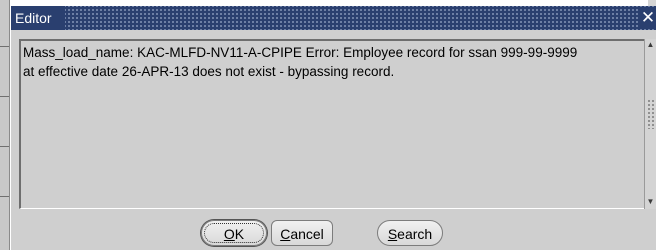 This screenshot has width=656, height=250. Describe the element at coordinates (392, 234) in the screenshot. I see `search-mnemonic: S` at that location.